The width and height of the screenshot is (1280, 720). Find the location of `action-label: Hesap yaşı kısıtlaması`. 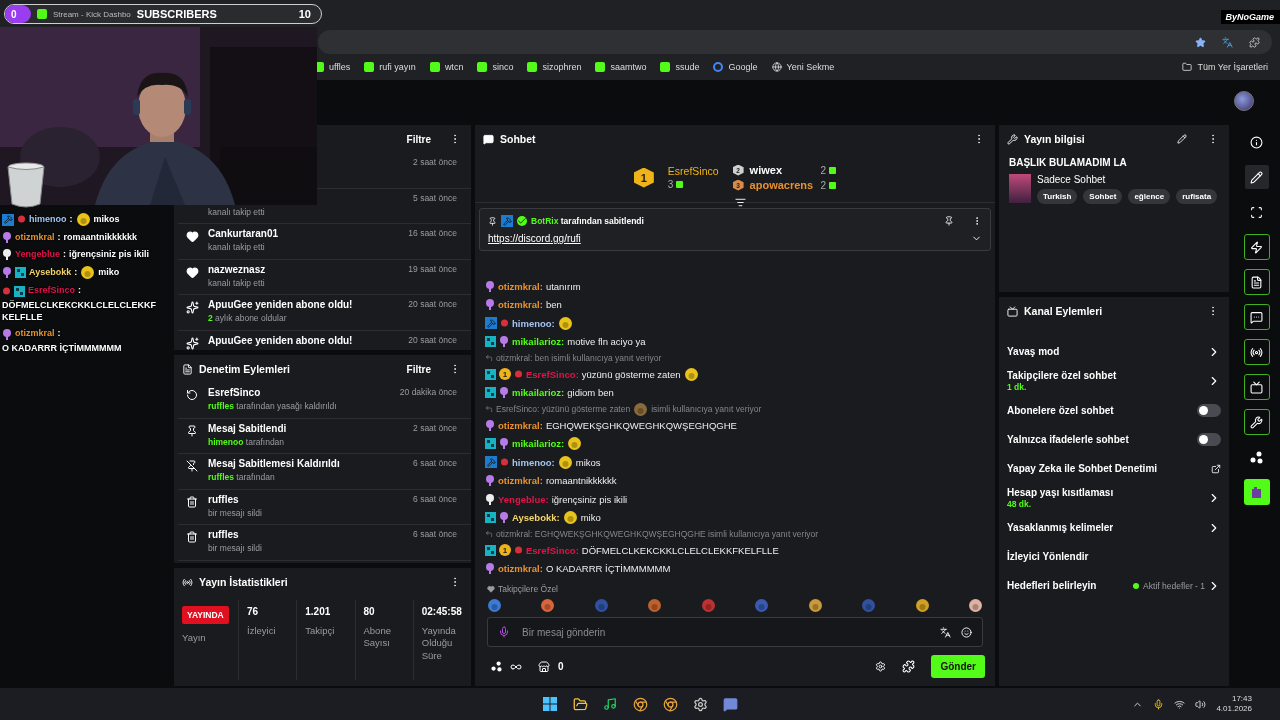

action-label: Hesap yaşı kısıtlaması is located at coordinates (1060, 492).